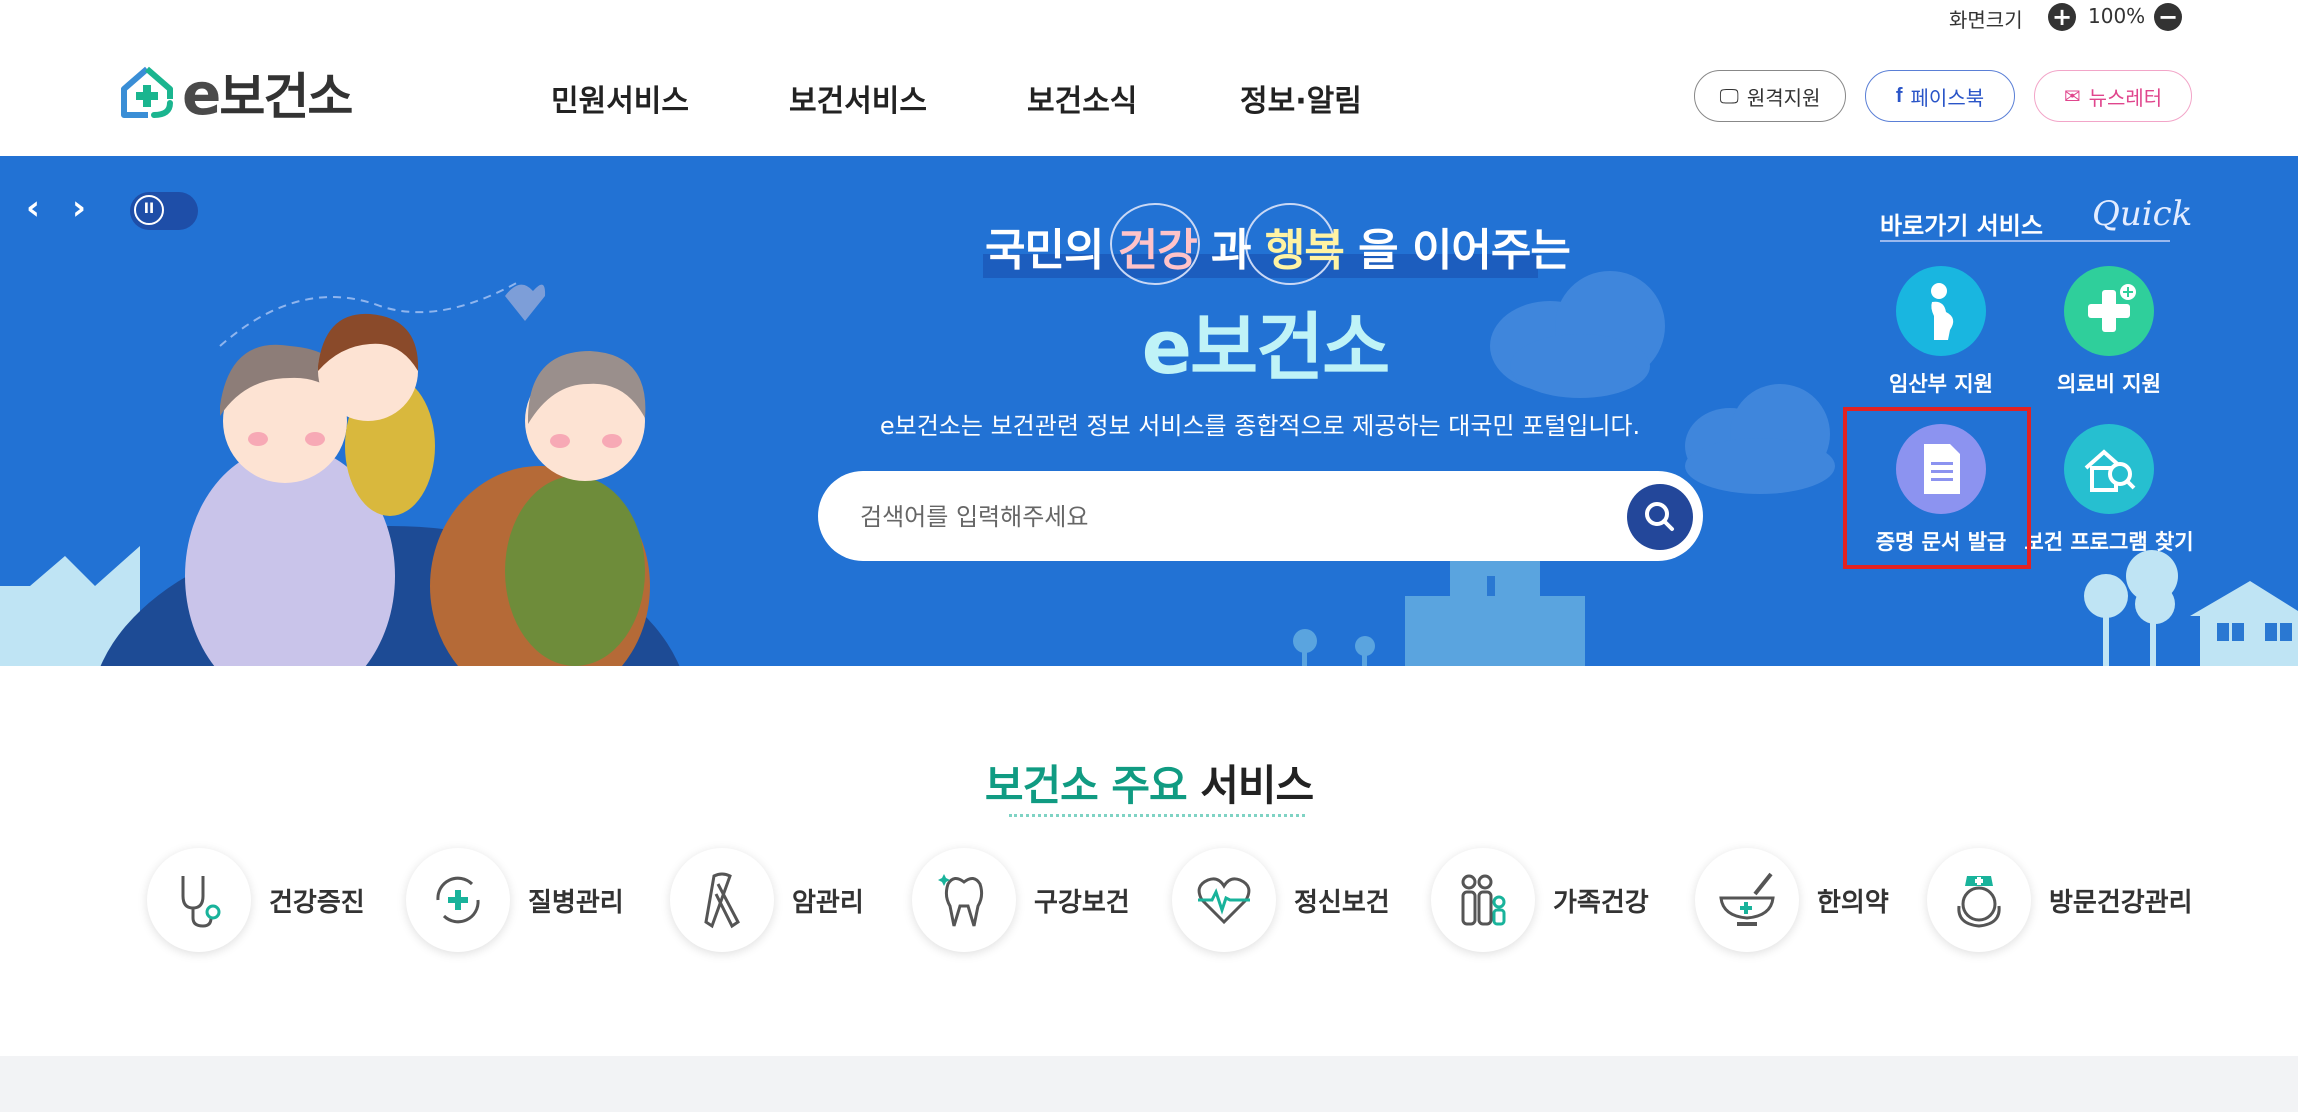  I want to click on services-title: 보건소 주요 서비스, so click(1149, 784).